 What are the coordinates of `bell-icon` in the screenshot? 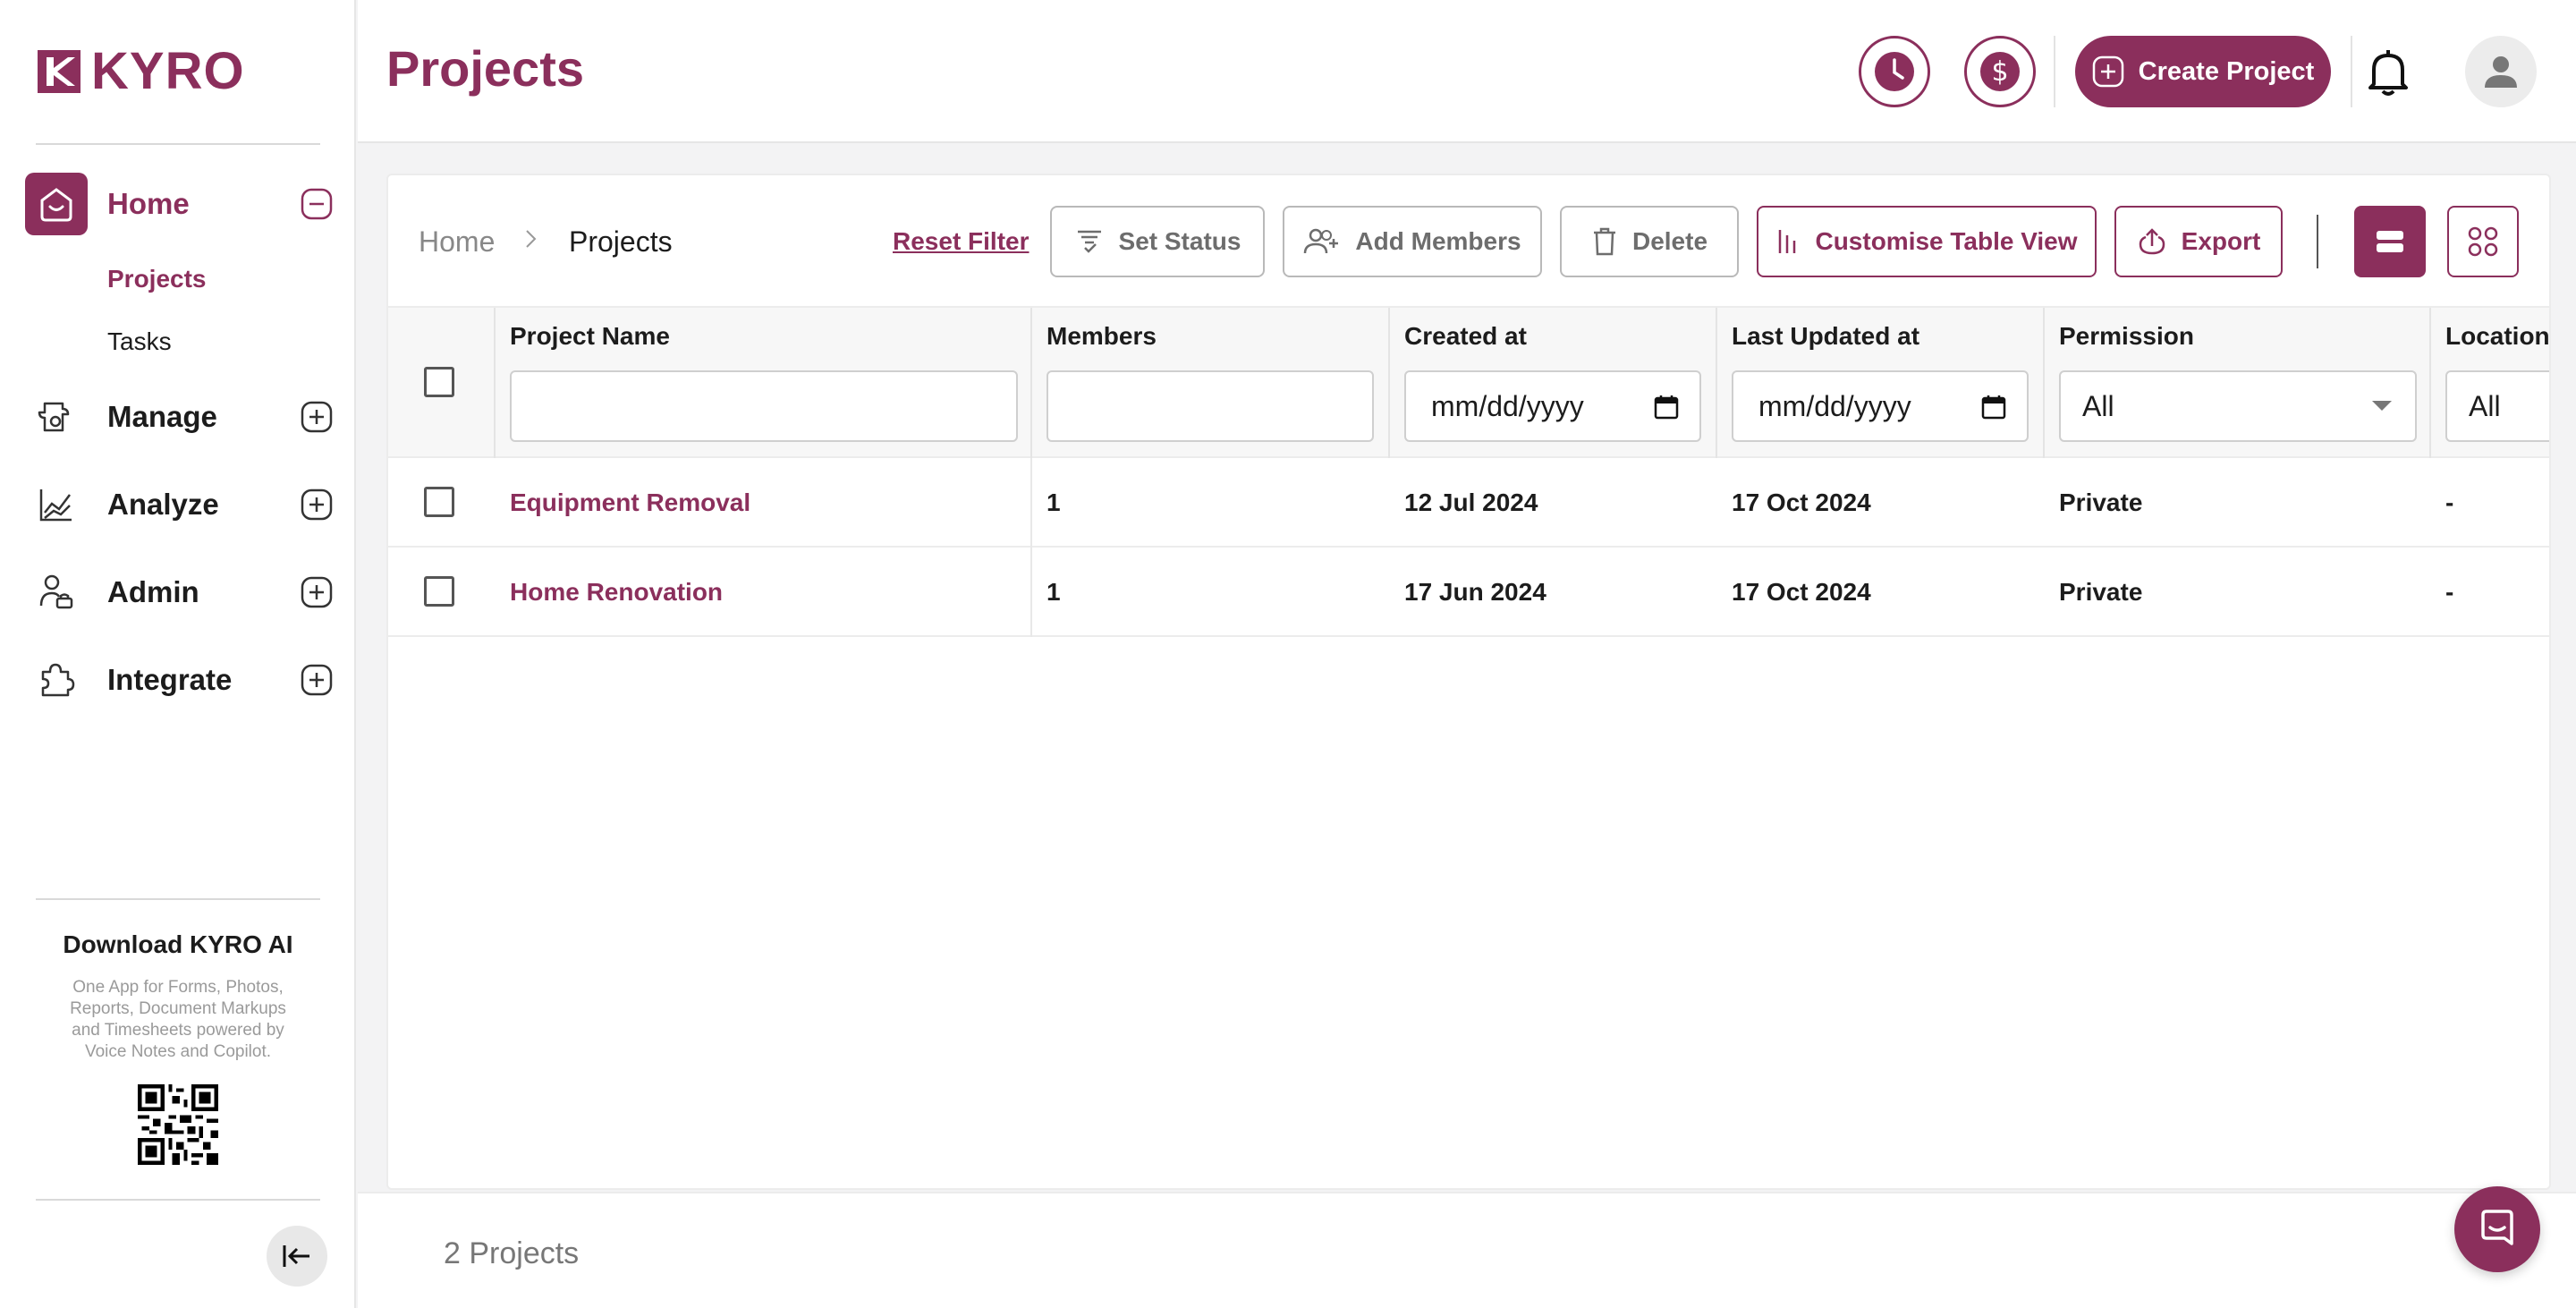 It's located at (2388, 71).